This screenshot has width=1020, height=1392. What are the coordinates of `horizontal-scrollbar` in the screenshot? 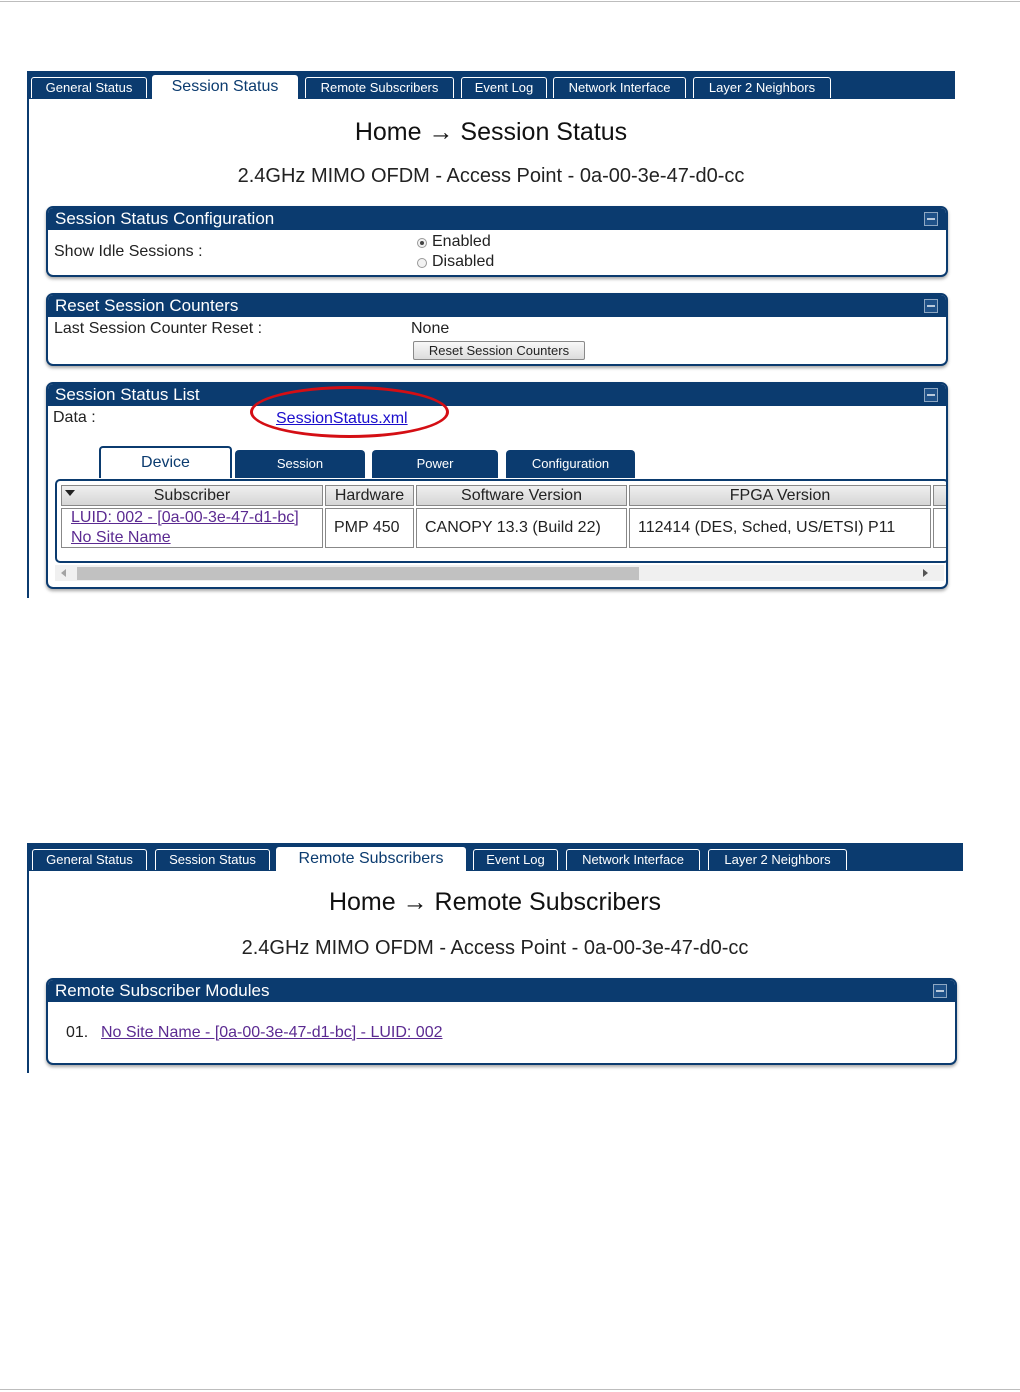 It's located at (499, 573).